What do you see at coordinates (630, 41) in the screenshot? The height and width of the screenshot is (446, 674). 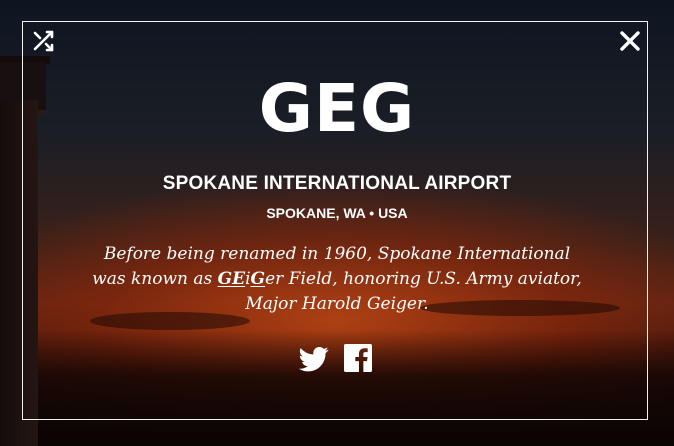 I see `close-icon` at bounding box center [630, 41].